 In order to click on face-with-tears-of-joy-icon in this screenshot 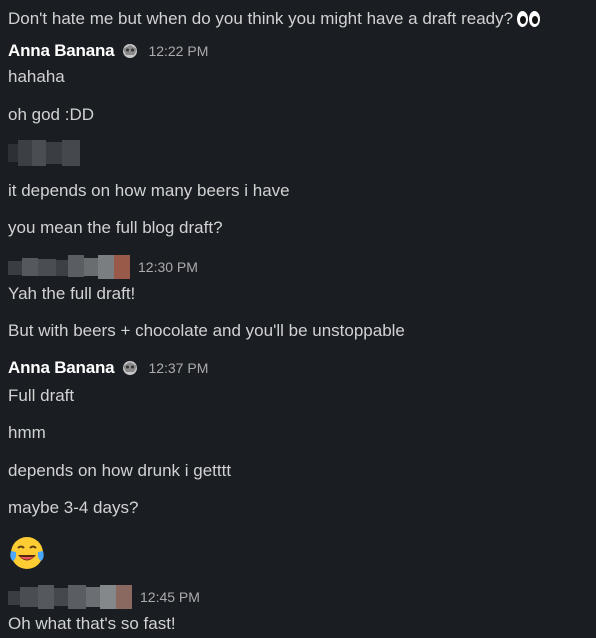, I will do `click(27, 553)`.